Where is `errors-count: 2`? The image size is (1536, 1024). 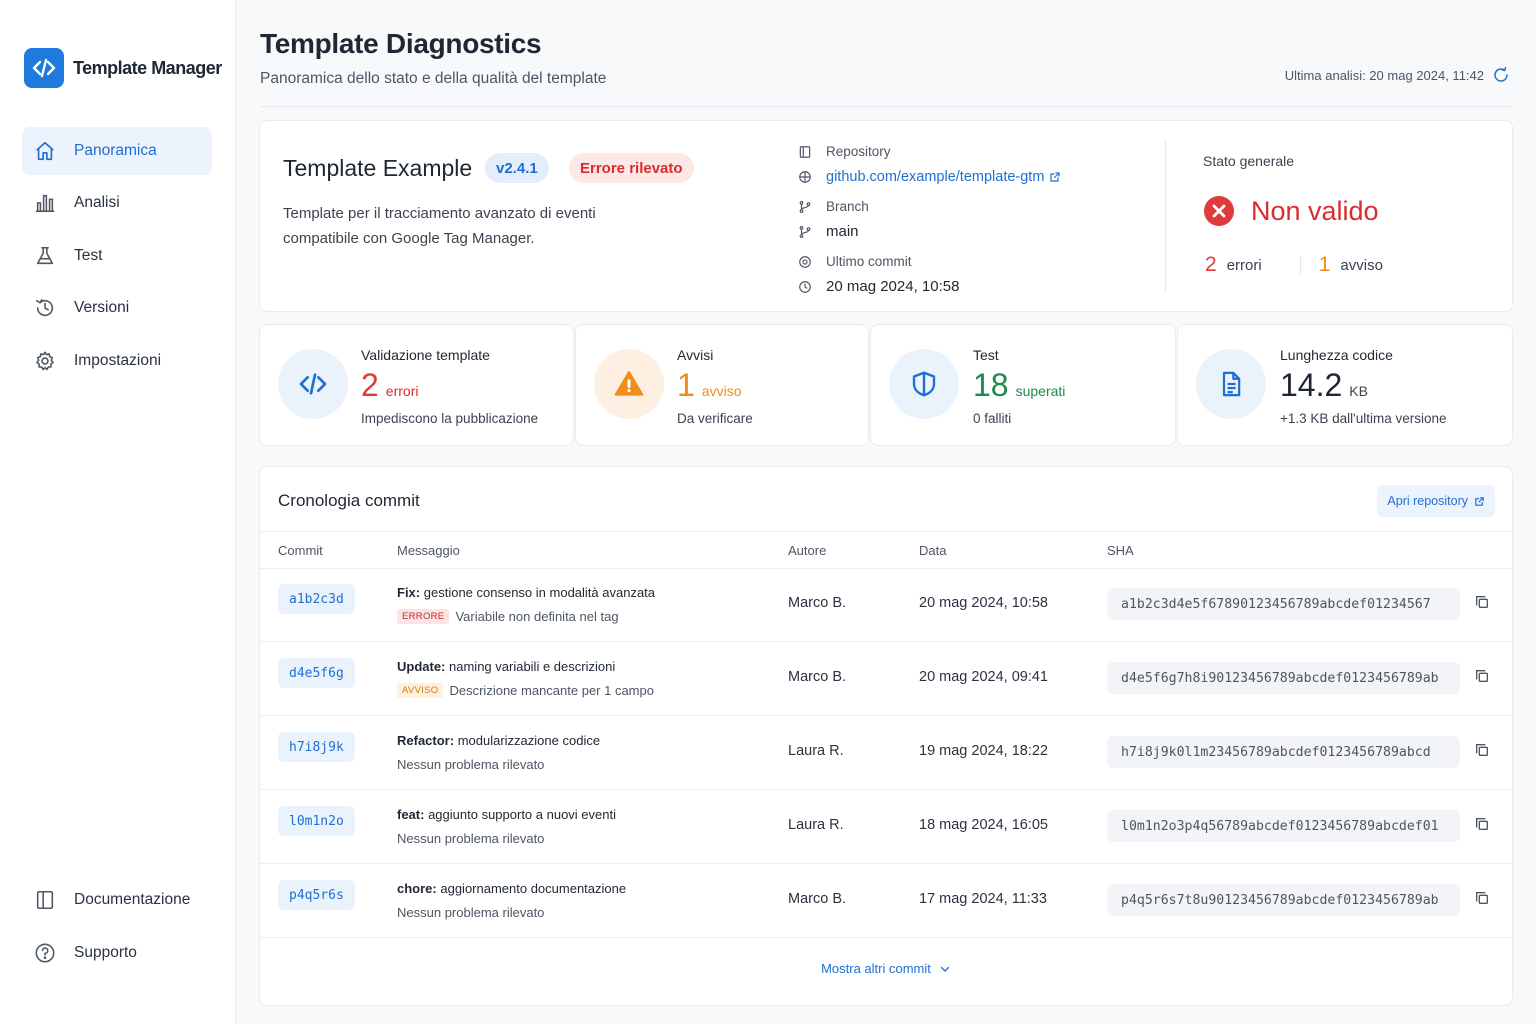
errors-count: 2 is located at coordinates (1211, 264).